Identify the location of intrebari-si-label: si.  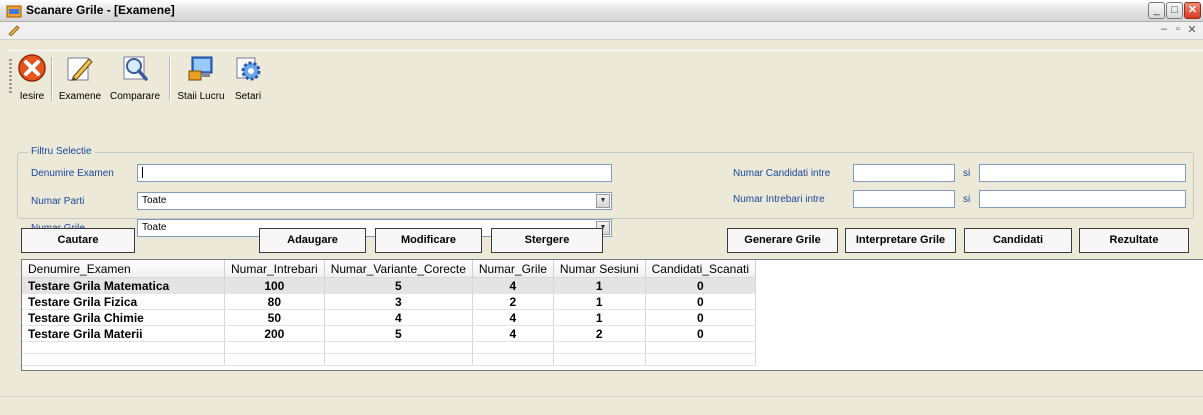
(967, 199).